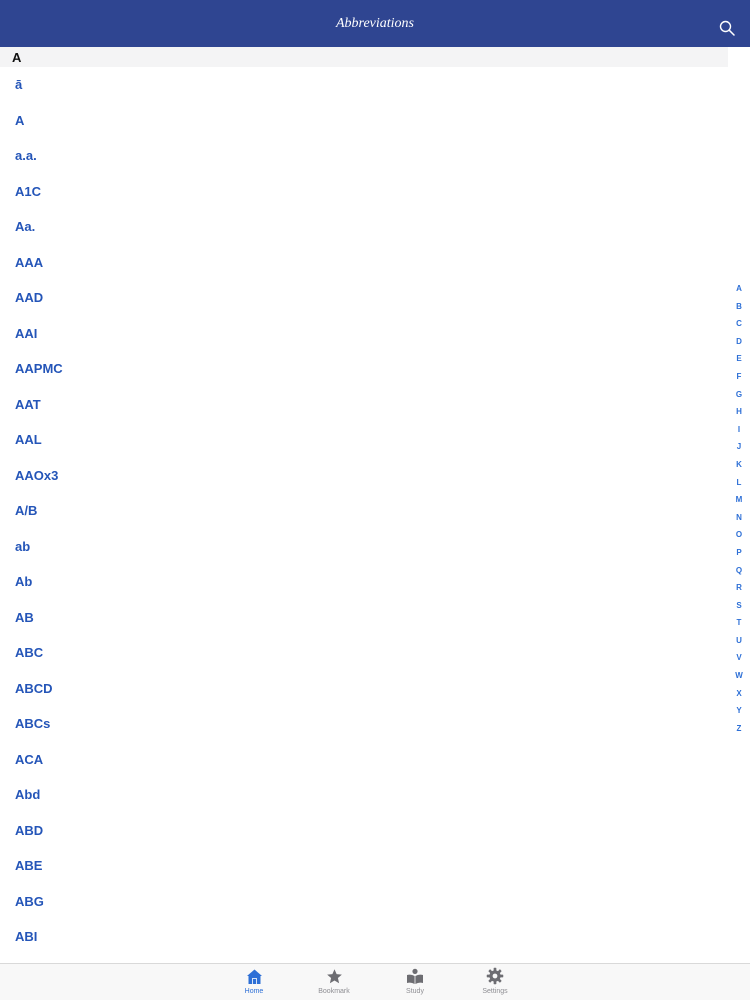  What do you see at coordinates (739, 483) in the screenshot?
I see `index-letter-l: L` at bounding box center [739, 483].